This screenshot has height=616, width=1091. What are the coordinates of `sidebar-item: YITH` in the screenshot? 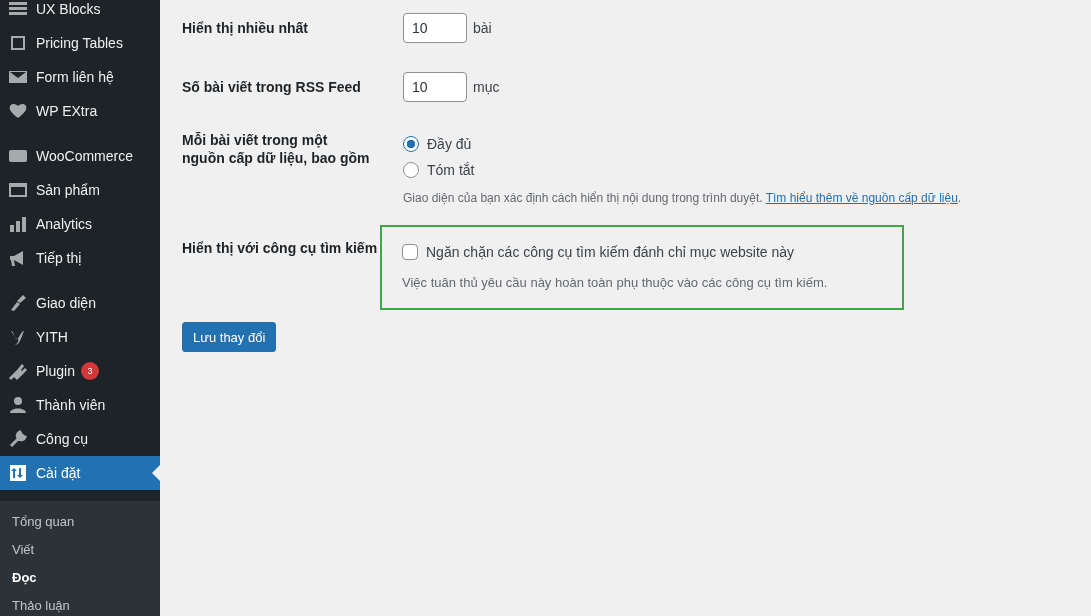 It's located at (80, 337).